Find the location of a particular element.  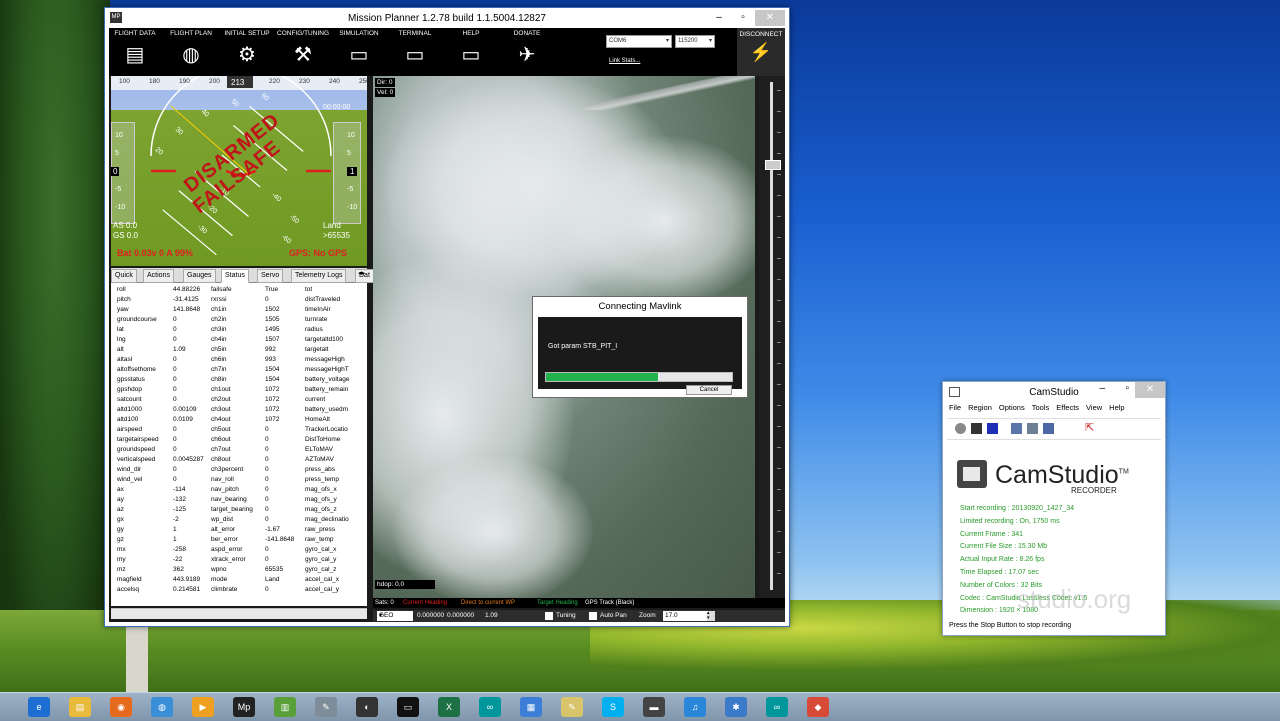

region-icon is located at coordinates (1016, 428).